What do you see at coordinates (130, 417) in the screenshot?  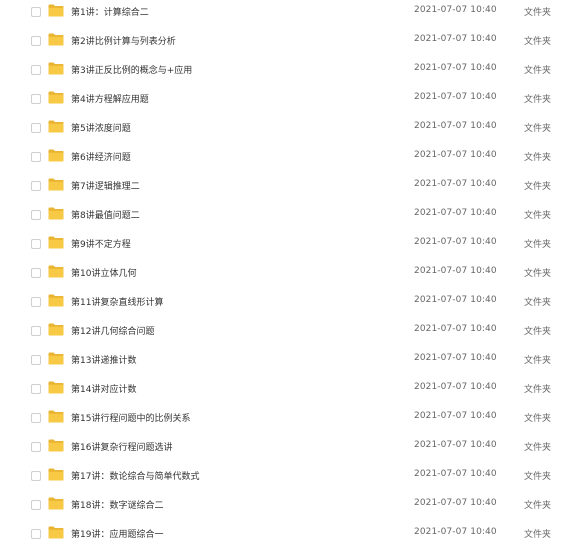 I see `file-name-link: 第15讲行程问题中的比例关系` at bounding box center [130, 417].